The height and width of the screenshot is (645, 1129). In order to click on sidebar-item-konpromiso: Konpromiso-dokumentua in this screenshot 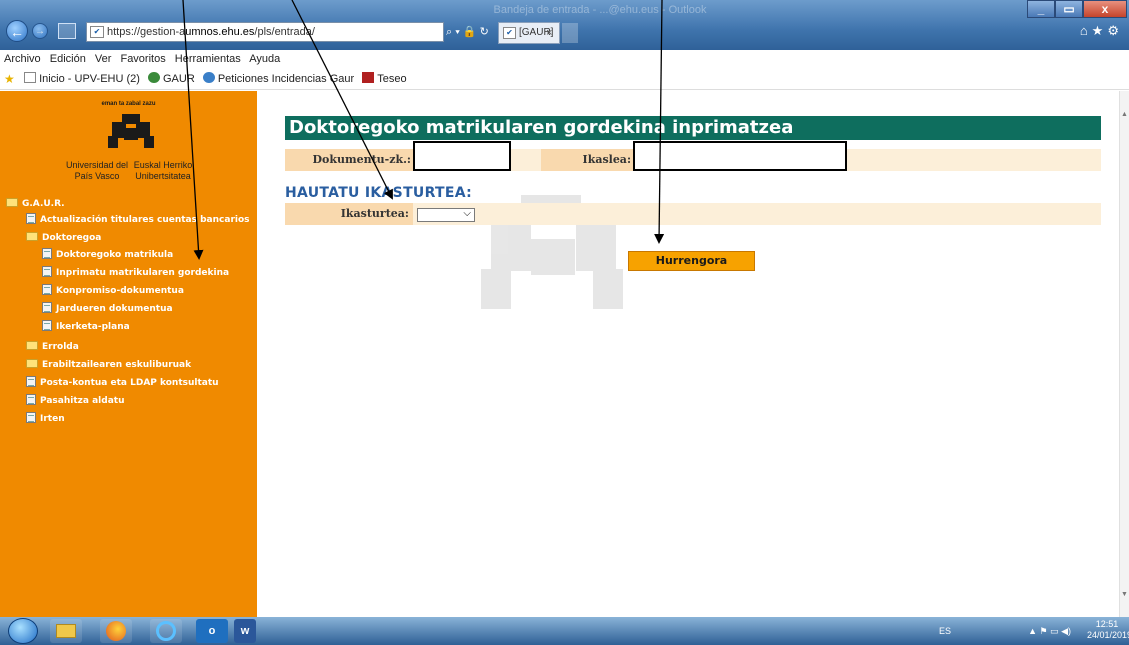, I will do `click(113, 292)`.